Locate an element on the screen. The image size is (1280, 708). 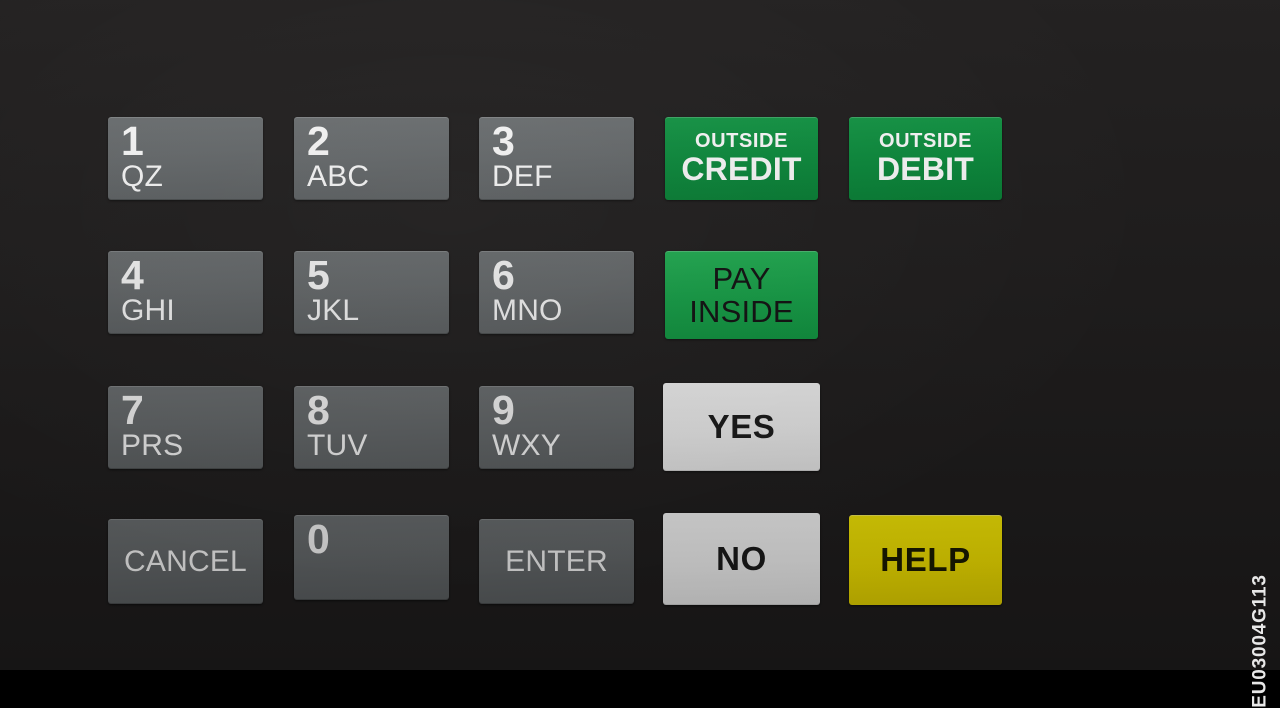
key-9-digit: 9 is located at coordinates (503, 410).